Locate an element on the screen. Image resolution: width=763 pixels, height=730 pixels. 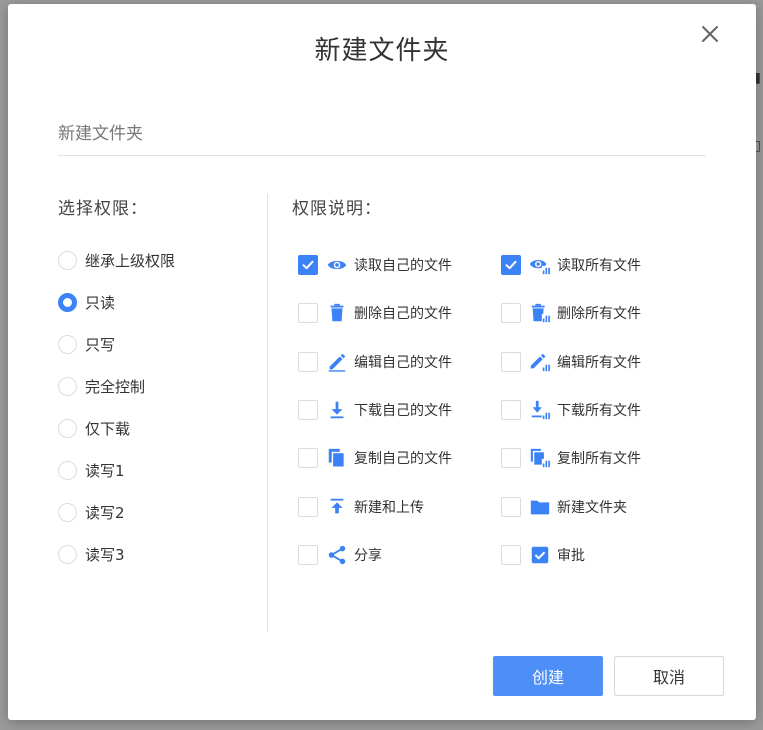
permission-option: 读写3 is located at coordinates (158, 554).